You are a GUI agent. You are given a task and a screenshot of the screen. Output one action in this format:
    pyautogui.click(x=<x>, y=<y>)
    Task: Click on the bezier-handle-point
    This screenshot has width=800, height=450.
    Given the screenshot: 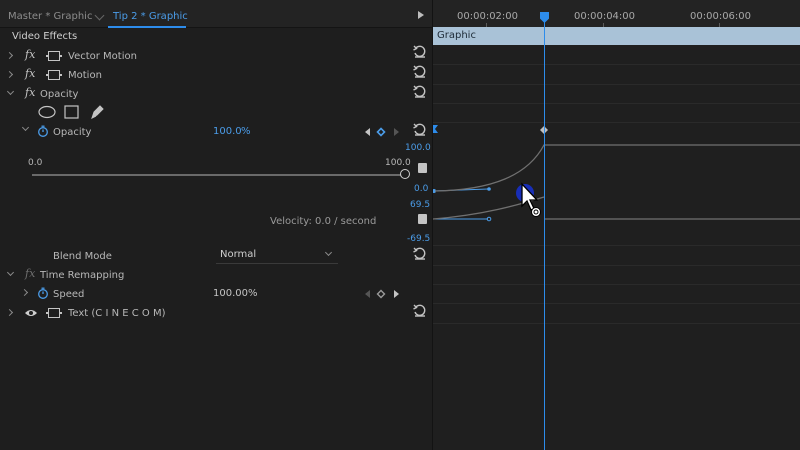 What is the action you would take?
    pyautogui.click(x=489, y=189)
    